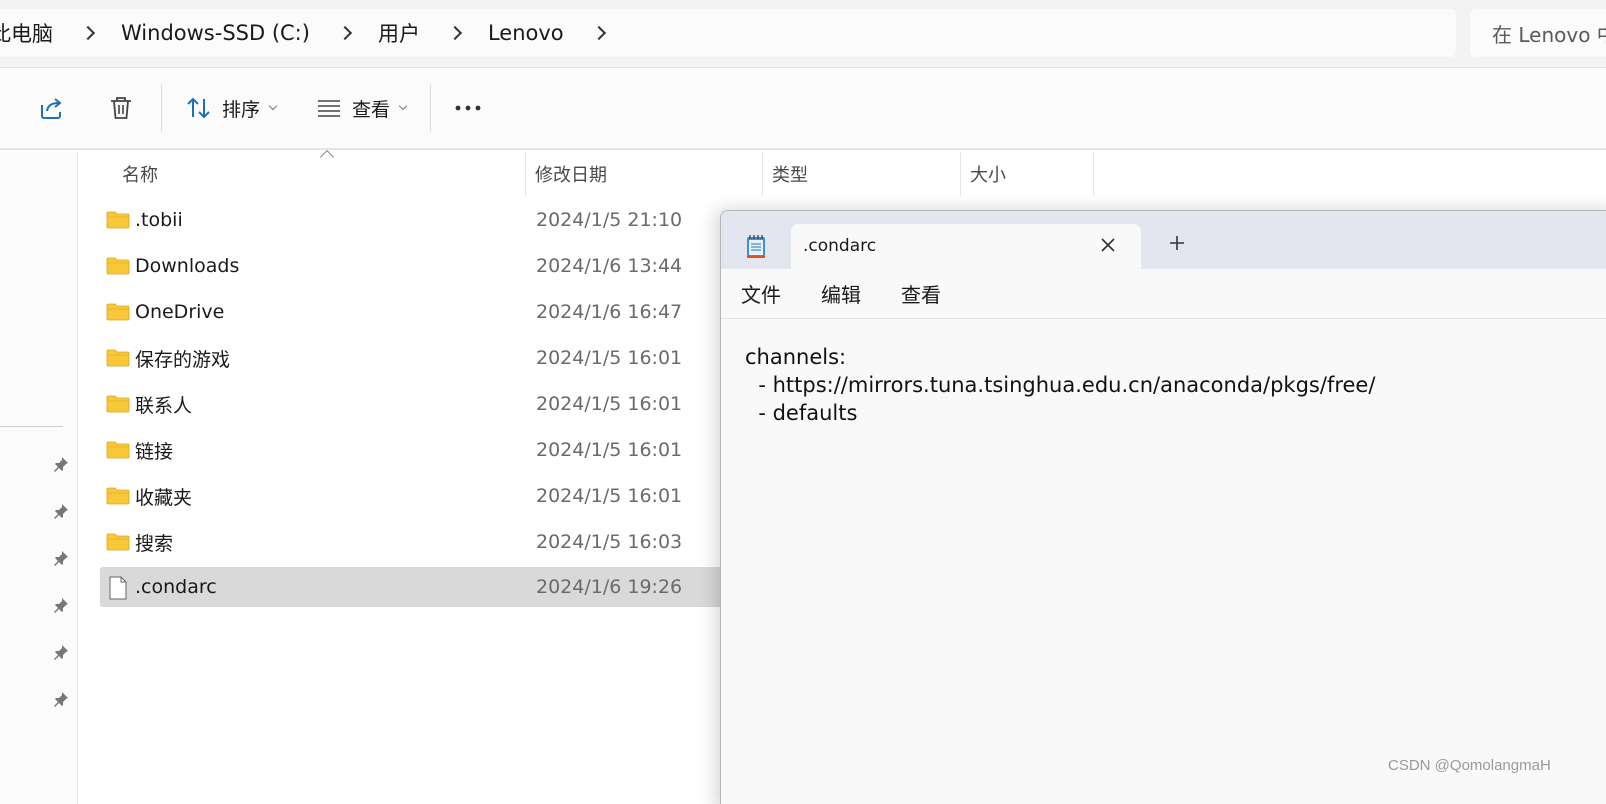 The height and width of the screenshot is (804, 1606). I want to click on navigation-pane, so click(39, 478).